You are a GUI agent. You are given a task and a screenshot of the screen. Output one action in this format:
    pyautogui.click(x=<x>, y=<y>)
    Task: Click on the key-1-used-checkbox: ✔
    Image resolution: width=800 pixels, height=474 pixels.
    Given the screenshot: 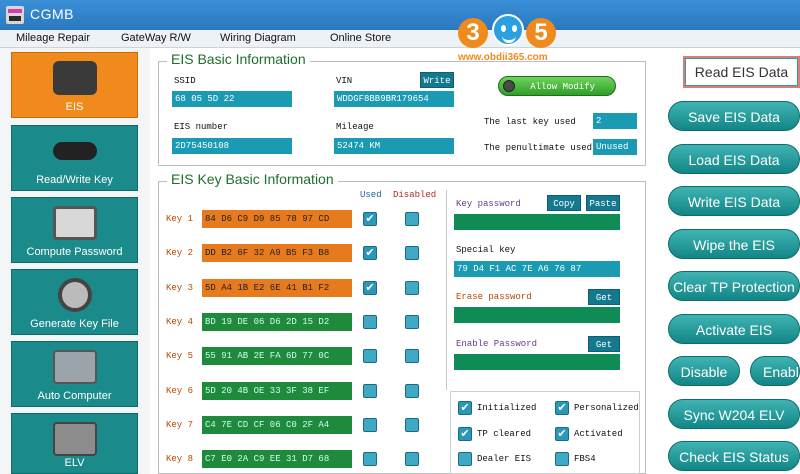 What is the action you would take?
    pyautogui.click(x=370, y=219)
    